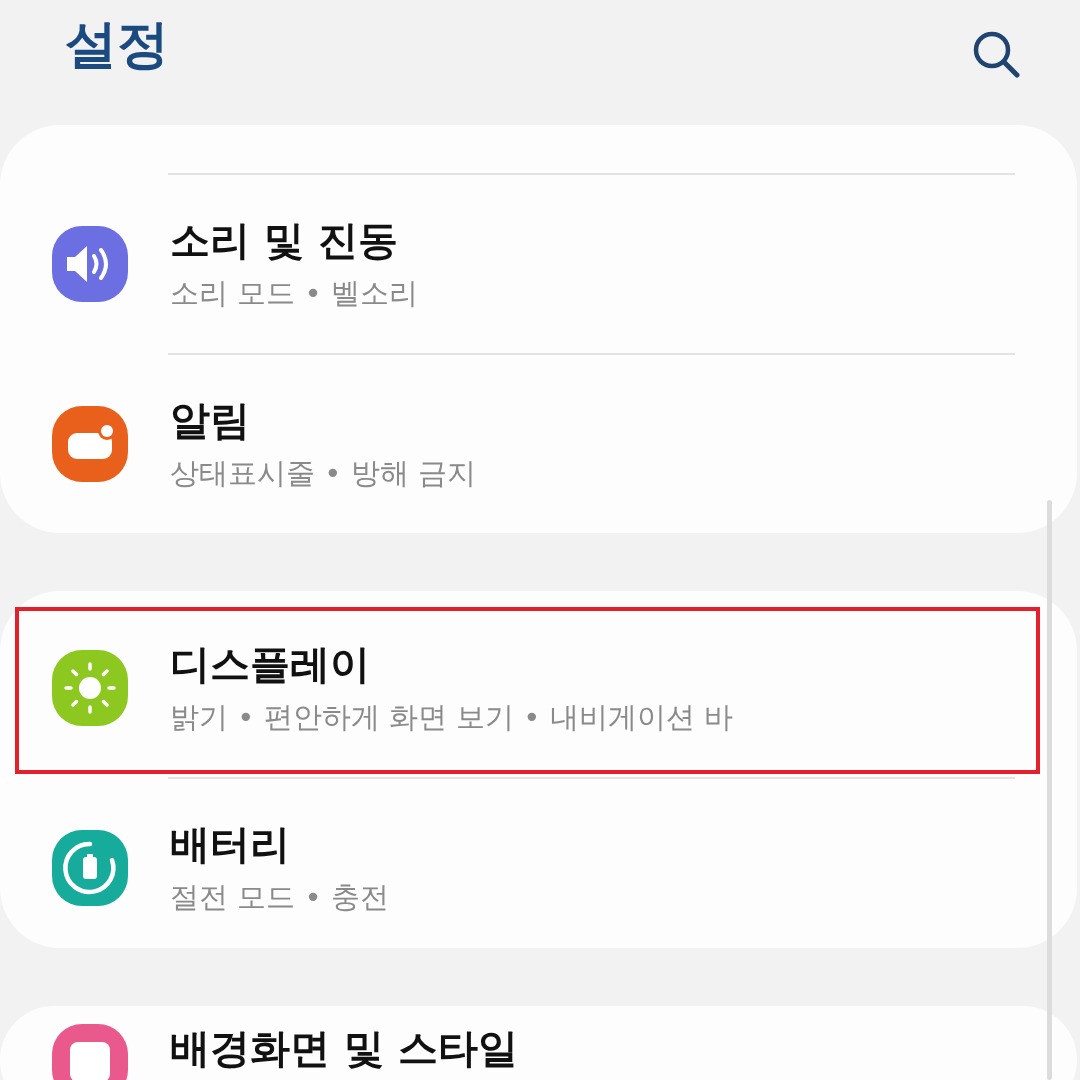  Describe the element at coordinates (90, 868) in the screenshot. I see `battery-icon` at that location.